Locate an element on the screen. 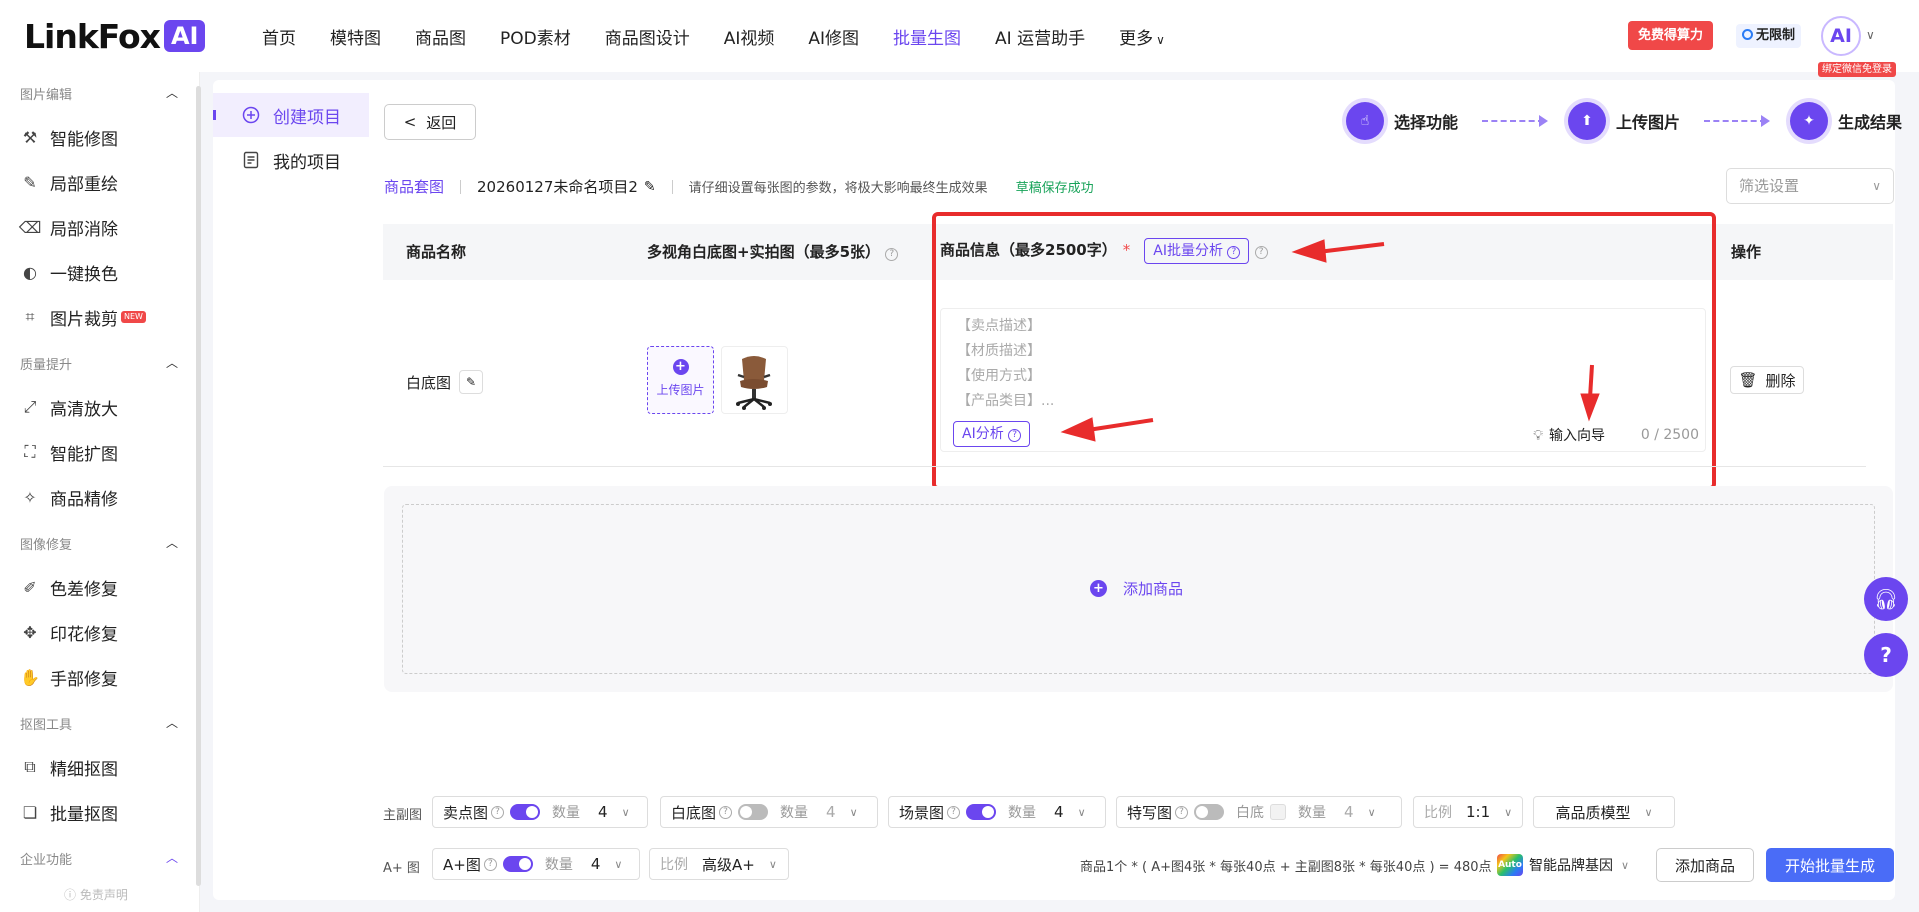  white-bg-control: 白底图? 数量 4 ∨ is located at coordinates (769, 812).